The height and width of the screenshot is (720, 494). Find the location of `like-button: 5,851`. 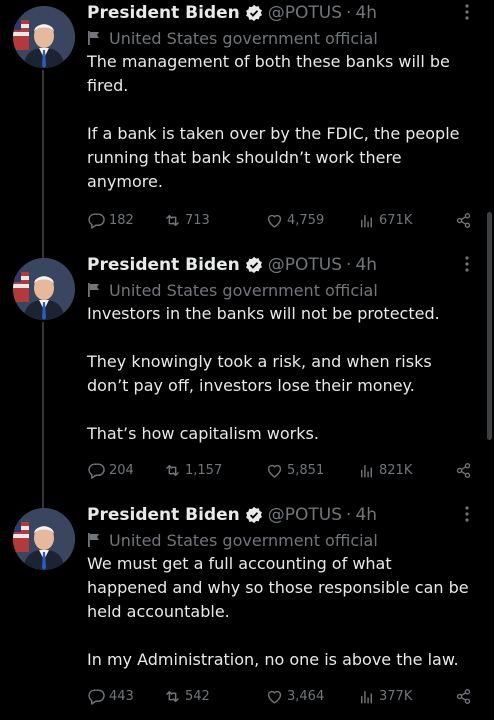

like-button: 5,851 is located at coordinates (294, 470).